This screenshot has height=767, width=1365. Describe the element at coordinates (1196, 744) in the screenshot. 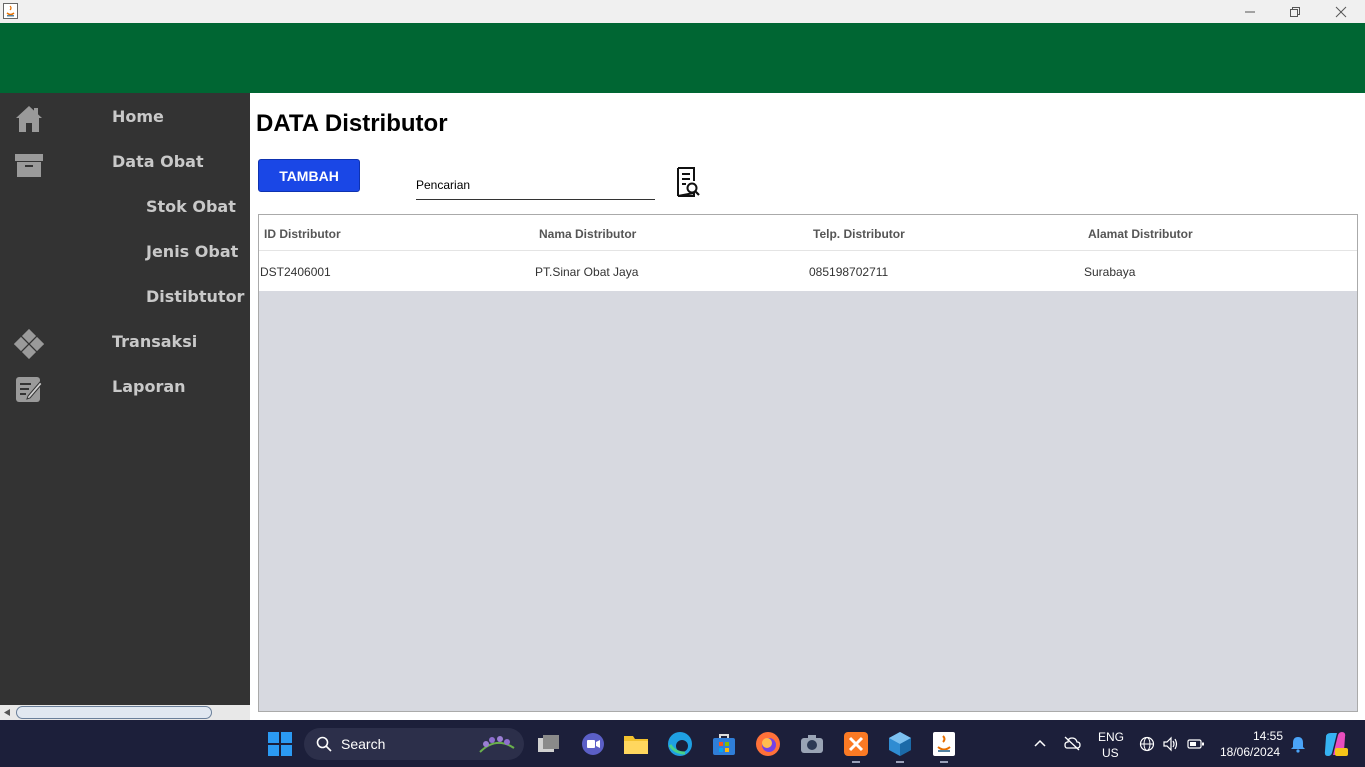

I see `battery-icon` at that location.